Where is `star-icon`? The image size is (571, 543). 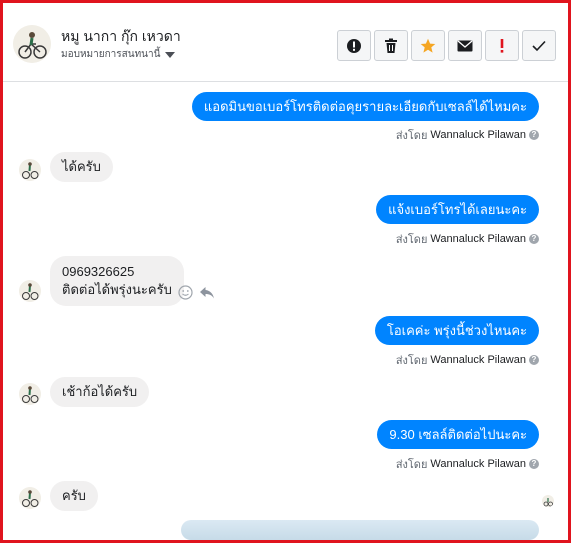
star-icon is located at coordinates (428, 45).